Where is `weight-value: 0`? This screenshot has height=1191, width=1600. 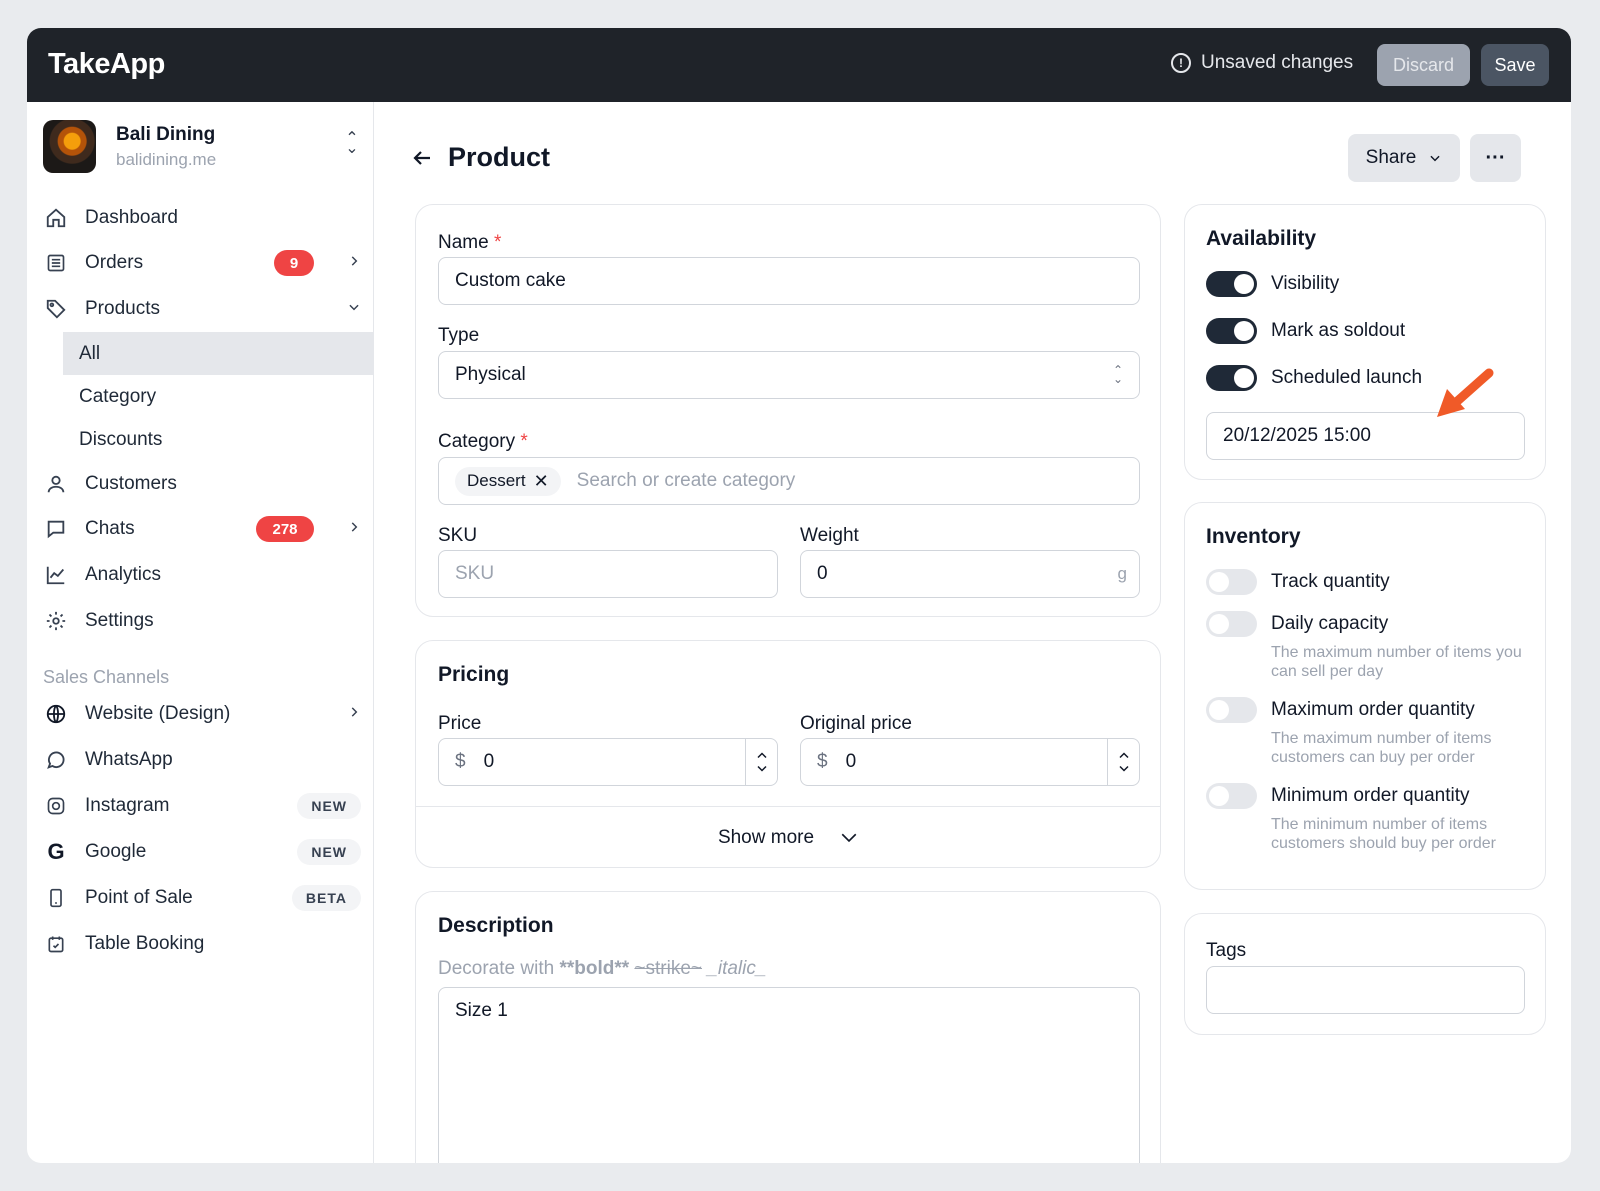
weight-value: 0 is located at coordinates (822, 573).